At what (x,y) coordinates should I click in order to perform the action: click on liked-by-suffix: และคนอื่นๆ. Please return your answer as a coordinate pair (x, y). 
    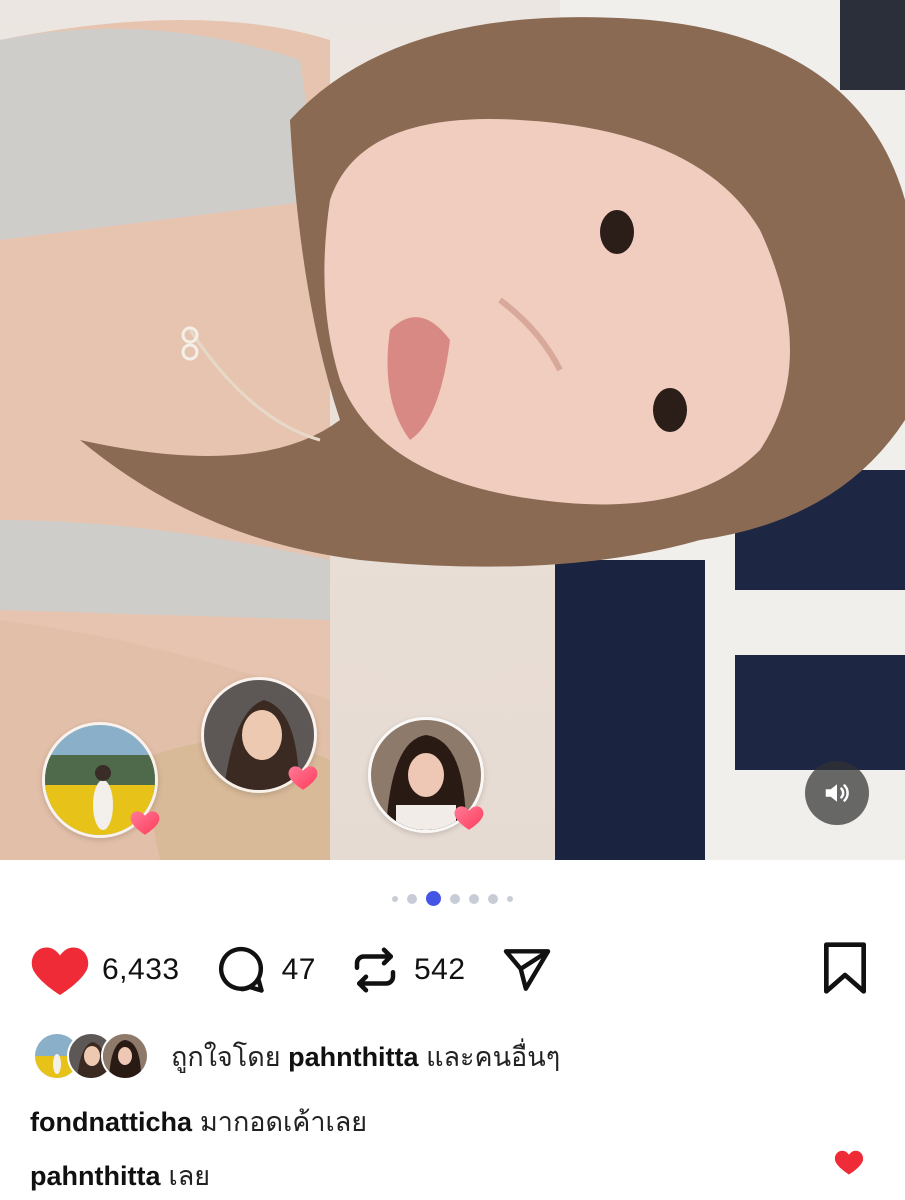
    Looking at the image, I should click on (493, 1056).